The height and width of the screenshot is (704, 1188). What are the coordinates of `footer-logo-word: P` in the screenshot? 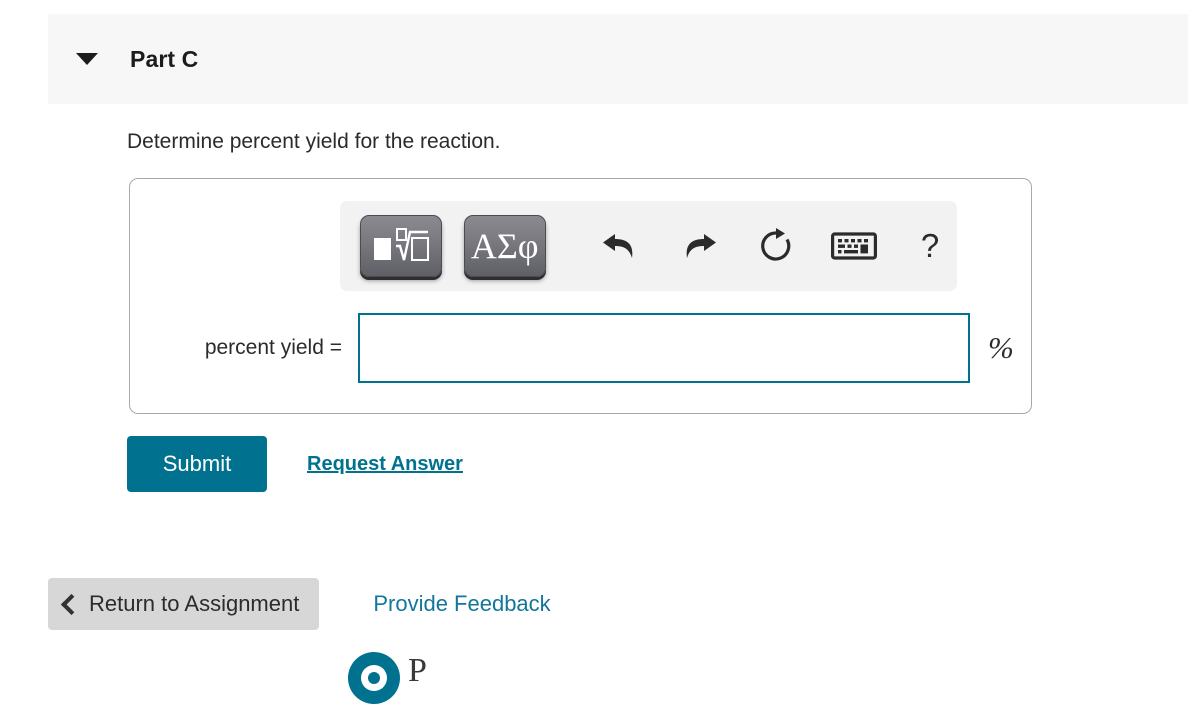 It's located at (417, 670).